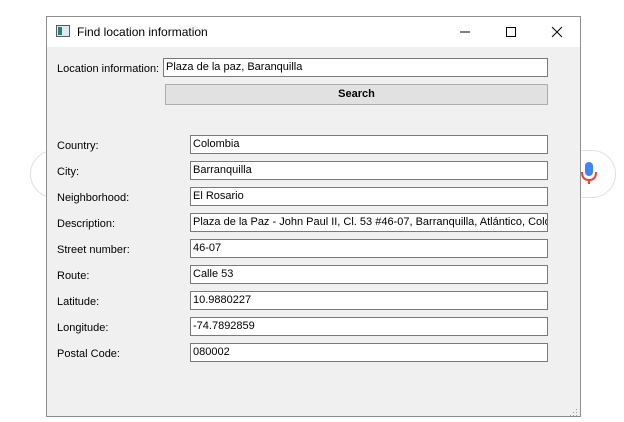  What do you see at coordinates (369, 326) in the screenshot?
I see `longitude-field: -74.7892859` at bounding box center [369, 326].